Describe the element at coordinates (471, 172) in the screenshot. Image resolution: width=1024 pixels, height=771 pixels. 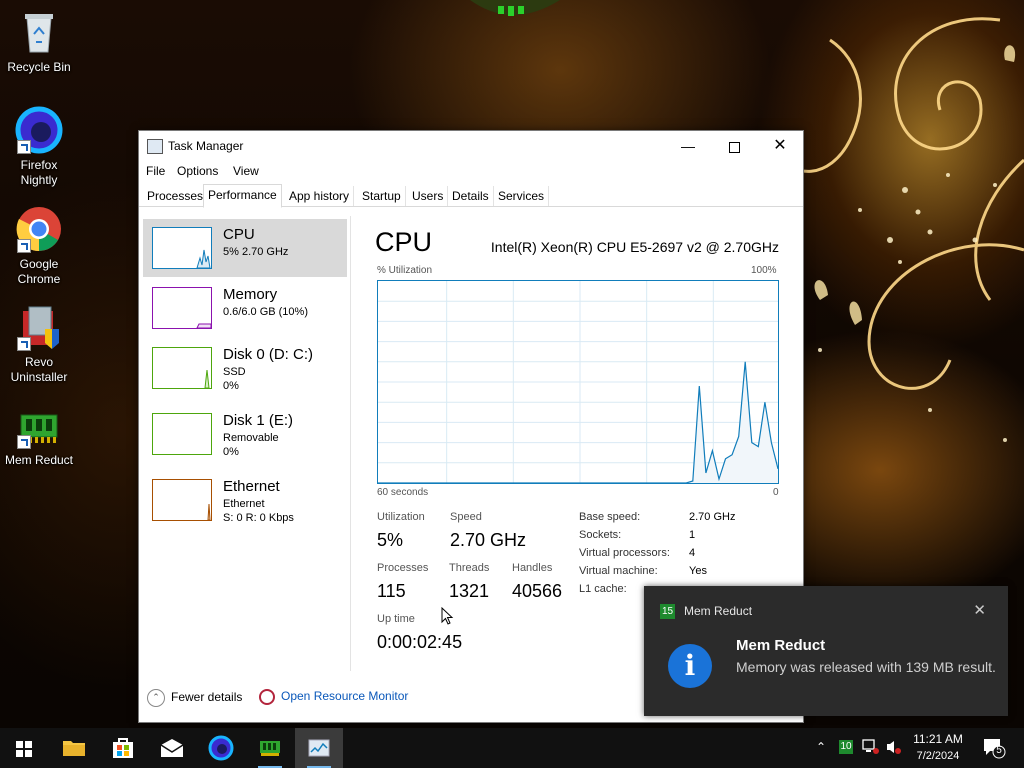
I see `menu-bar: File Options View` at that location.